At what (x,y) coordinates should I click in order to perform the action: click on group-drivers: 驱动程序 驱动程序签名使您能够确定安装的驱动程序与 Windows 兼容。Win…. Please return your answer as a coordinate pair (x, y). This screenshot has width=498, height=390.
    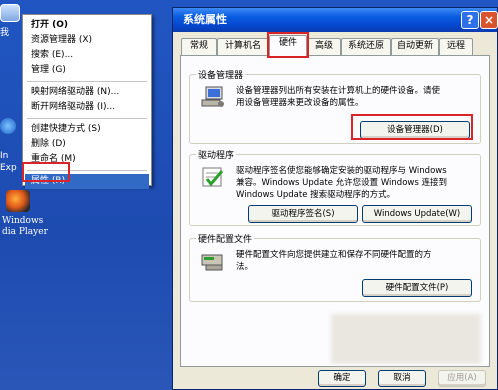
    Looking at the image, I should click on (335, 187).